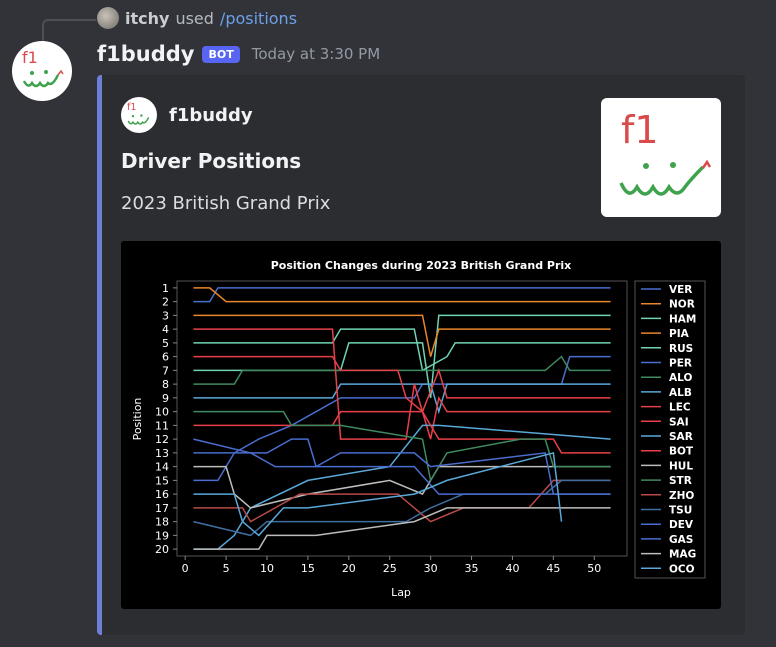 The width and height of the screenshot is (776, 647). I want to click on embed-title: Driver Positions, so click(211, 161).